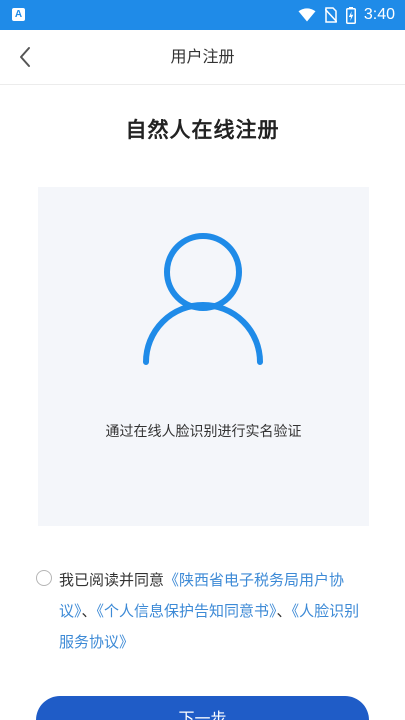  Describe the element at coordinates (202, 708) in the screenshot. I see `next-button: 下一步` at that location.